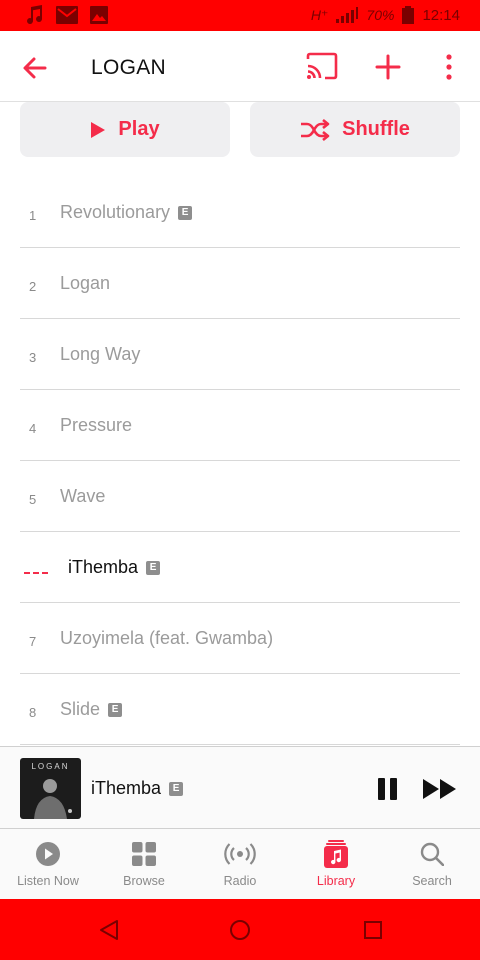  I want to click on track-row: 7 Uzoyimela (feat. Gwamba), so click(240, 638).